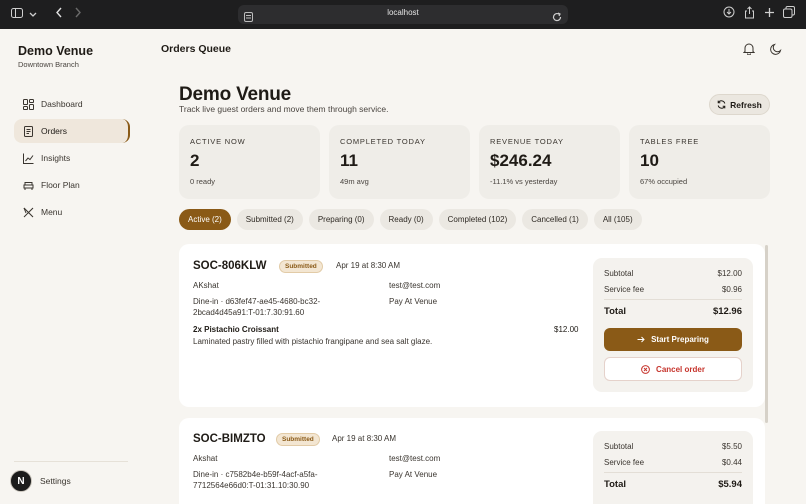 The width and height of the screenshot is (806, 504). What do you see at coordinates (680, 339) in the screenshot?
I see `start-preparing-label: Start Preparing` at bounding box center [680, 339].